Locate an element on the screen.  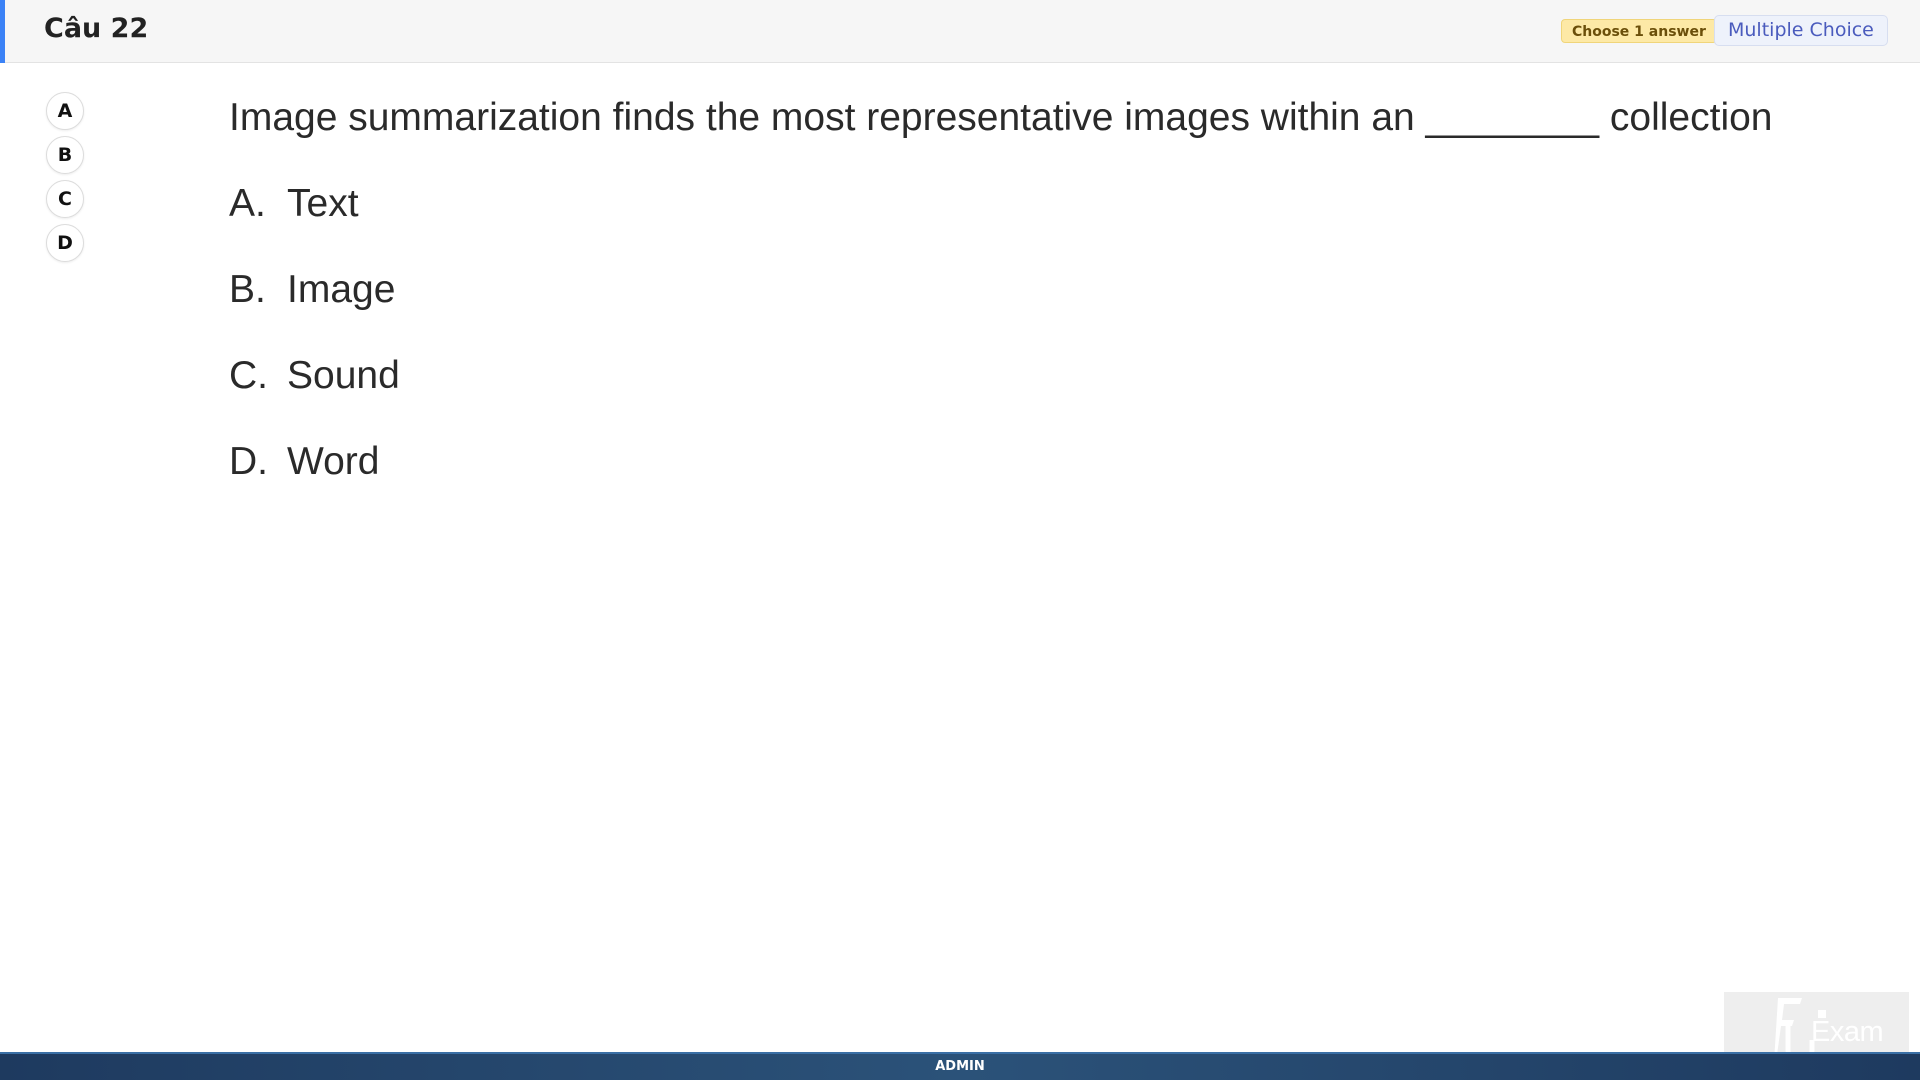
option-letter: B. is located at coordinates (247, 289).